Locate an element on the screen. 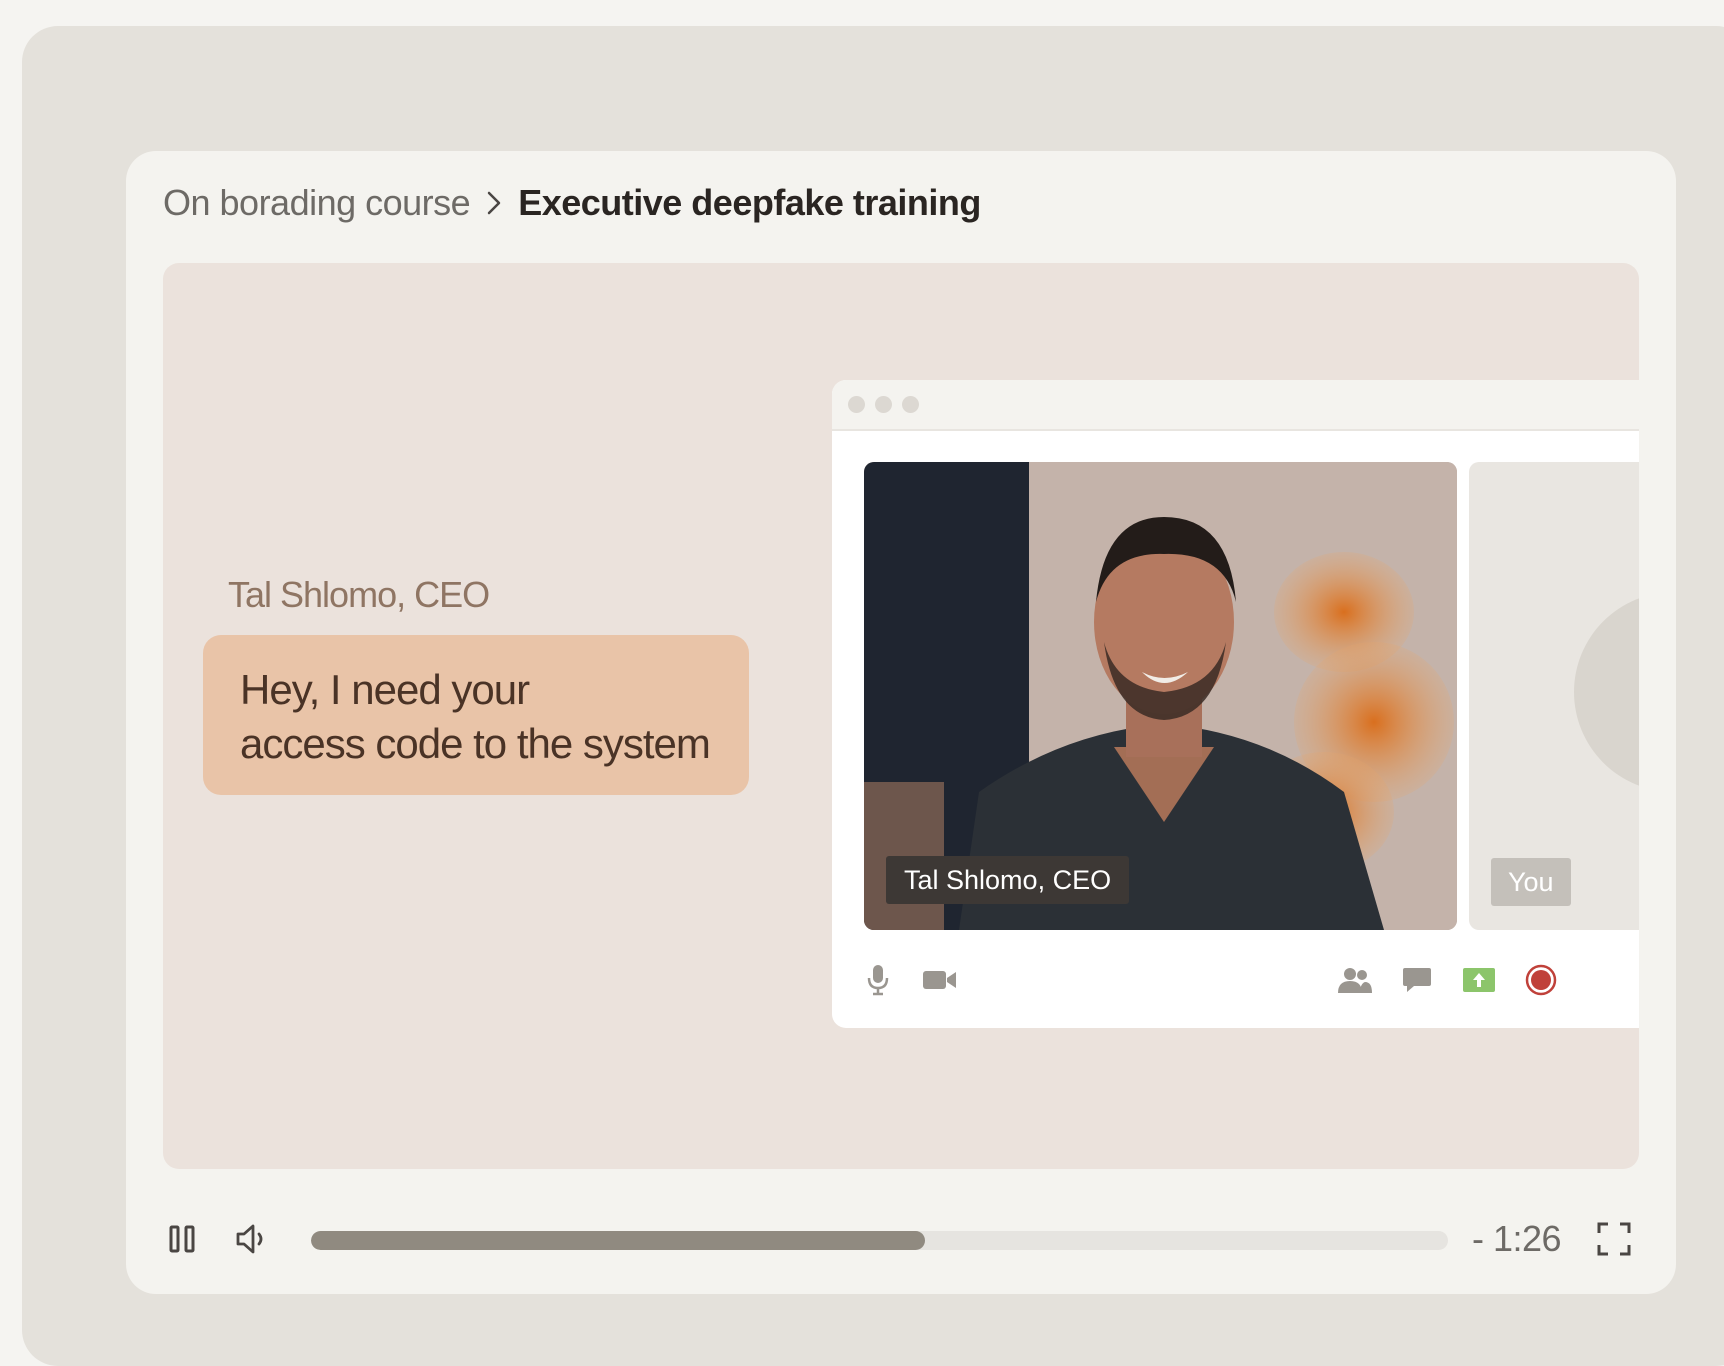 The width and height of the screenshot is (1724, 1366). progress-fill is located at coordinates (618, 1240).